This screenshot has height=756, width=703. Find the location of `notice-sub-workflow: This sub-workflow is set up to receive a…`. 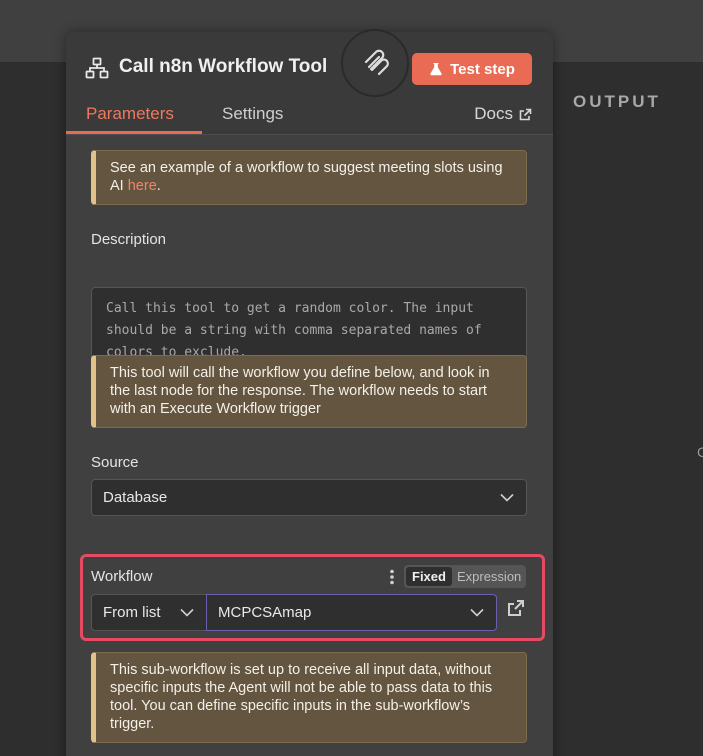

notice-sub-workflow: This sub-workflow is set up to receive a… is located at coordinates (309, 697).